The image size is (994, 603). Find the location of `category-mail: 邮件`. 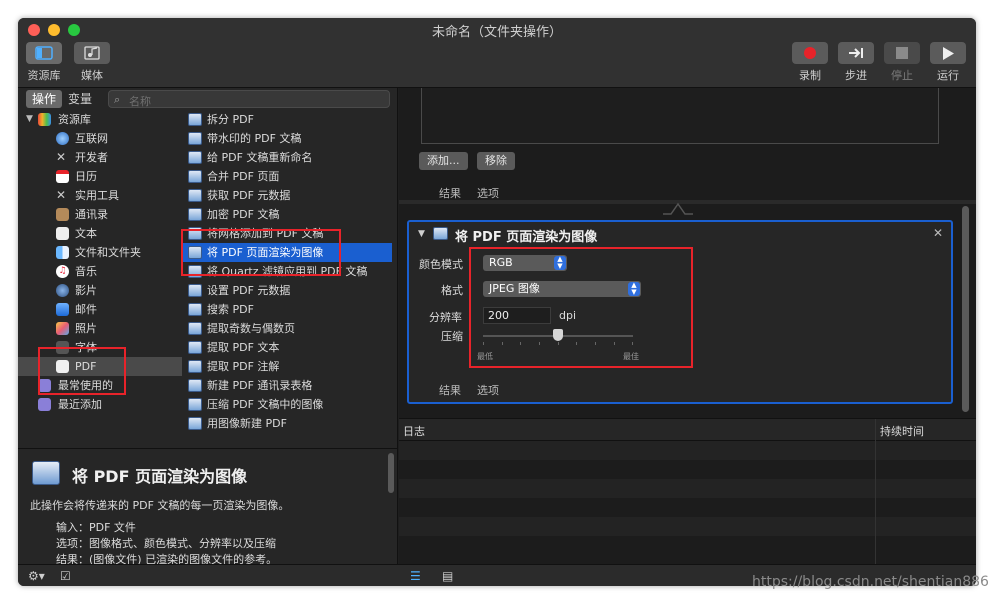

category-mail: 邮件 is located at coordinates (100, 309).